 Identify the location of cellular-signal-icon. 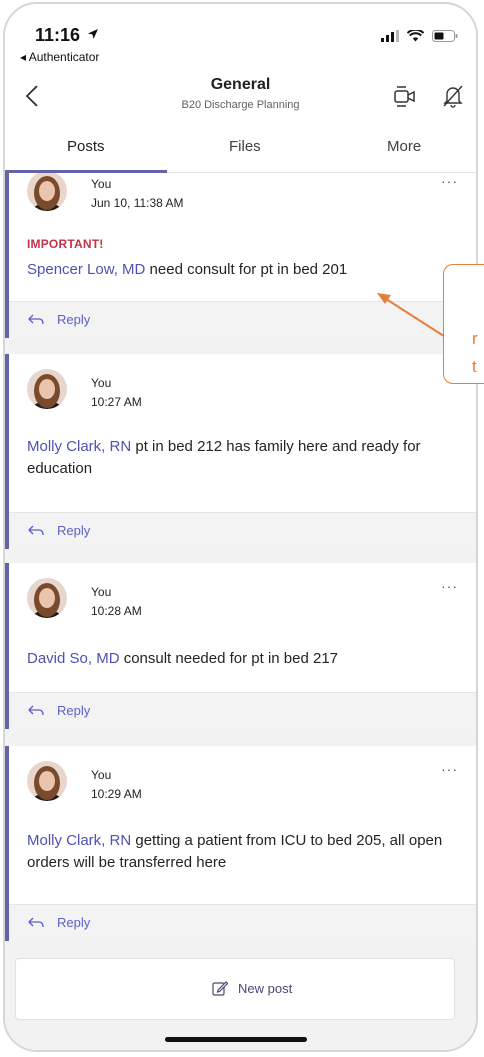
(390, 36).